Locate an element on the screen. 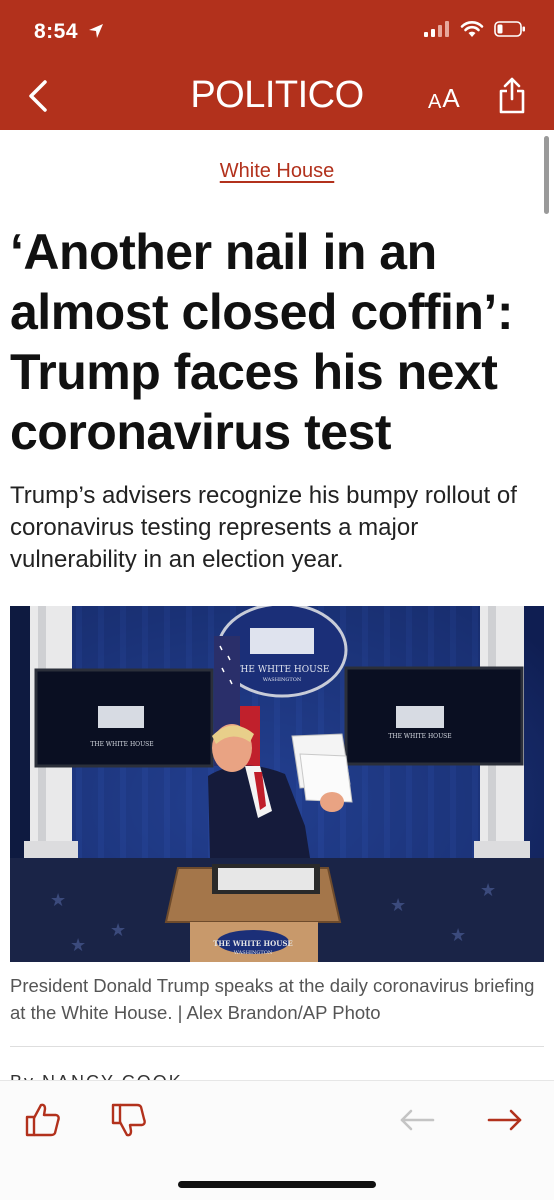 The width and height of the screenshot is (554, 1200). previous-article-button is located at coordinates (417, 1120).